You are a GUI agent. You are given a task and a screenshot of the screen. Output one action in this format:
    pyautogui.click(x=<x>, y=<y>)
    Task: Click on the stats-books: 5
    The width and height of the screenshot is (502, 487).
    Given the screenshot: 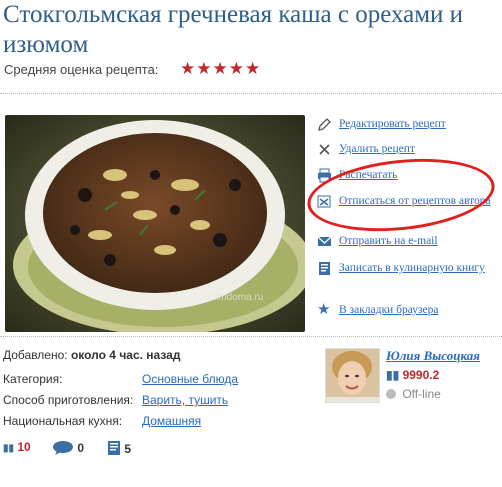 What is the action you would take?
    pyautogui.click(x=119, y=448)
    